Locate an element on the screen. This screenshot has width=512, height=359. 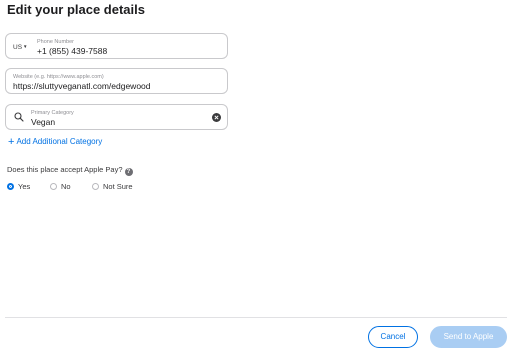
chevron-down-icon: ▼ is located at coordinates (25, 46).